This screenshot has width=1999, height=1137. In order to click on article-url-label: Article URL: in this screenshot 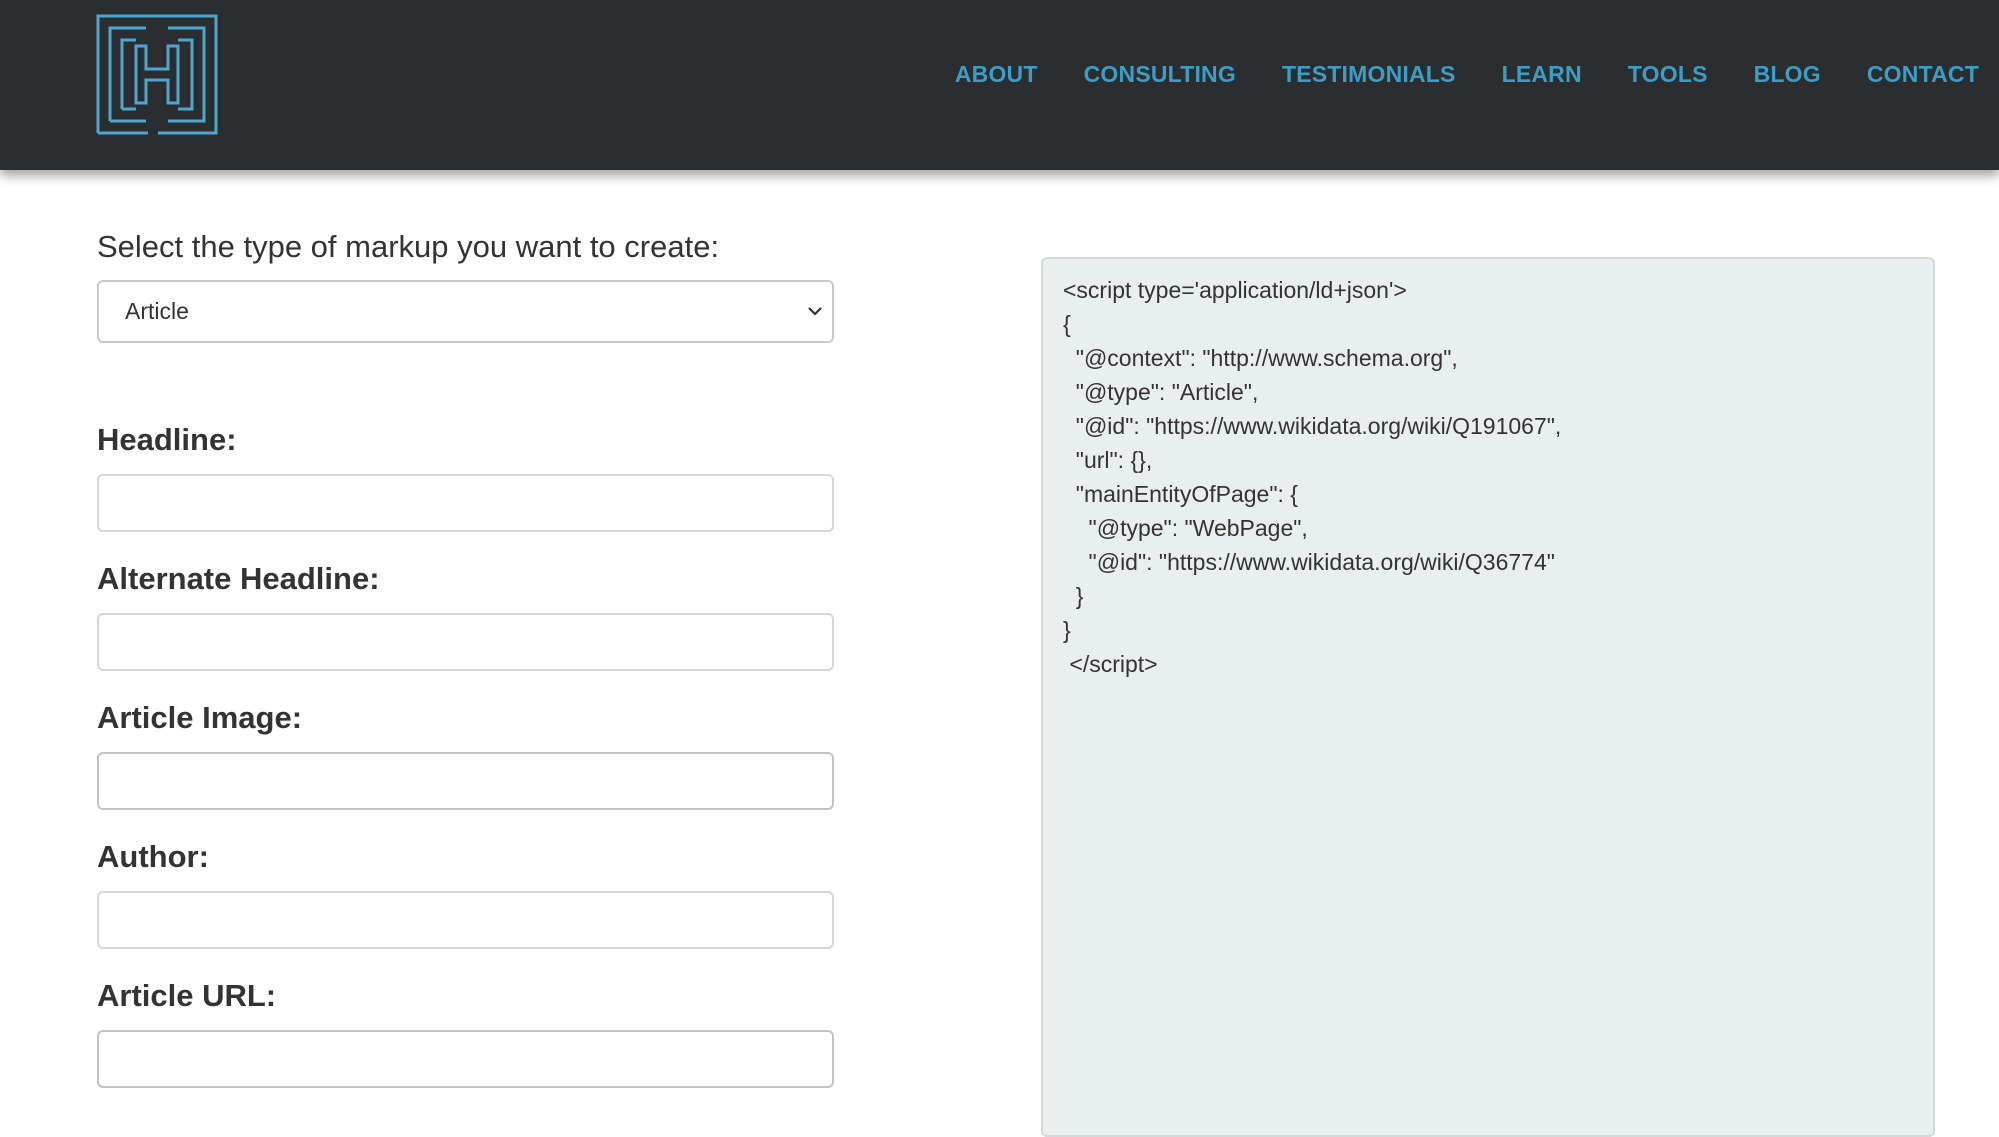, I will do `click(187, 995)`.